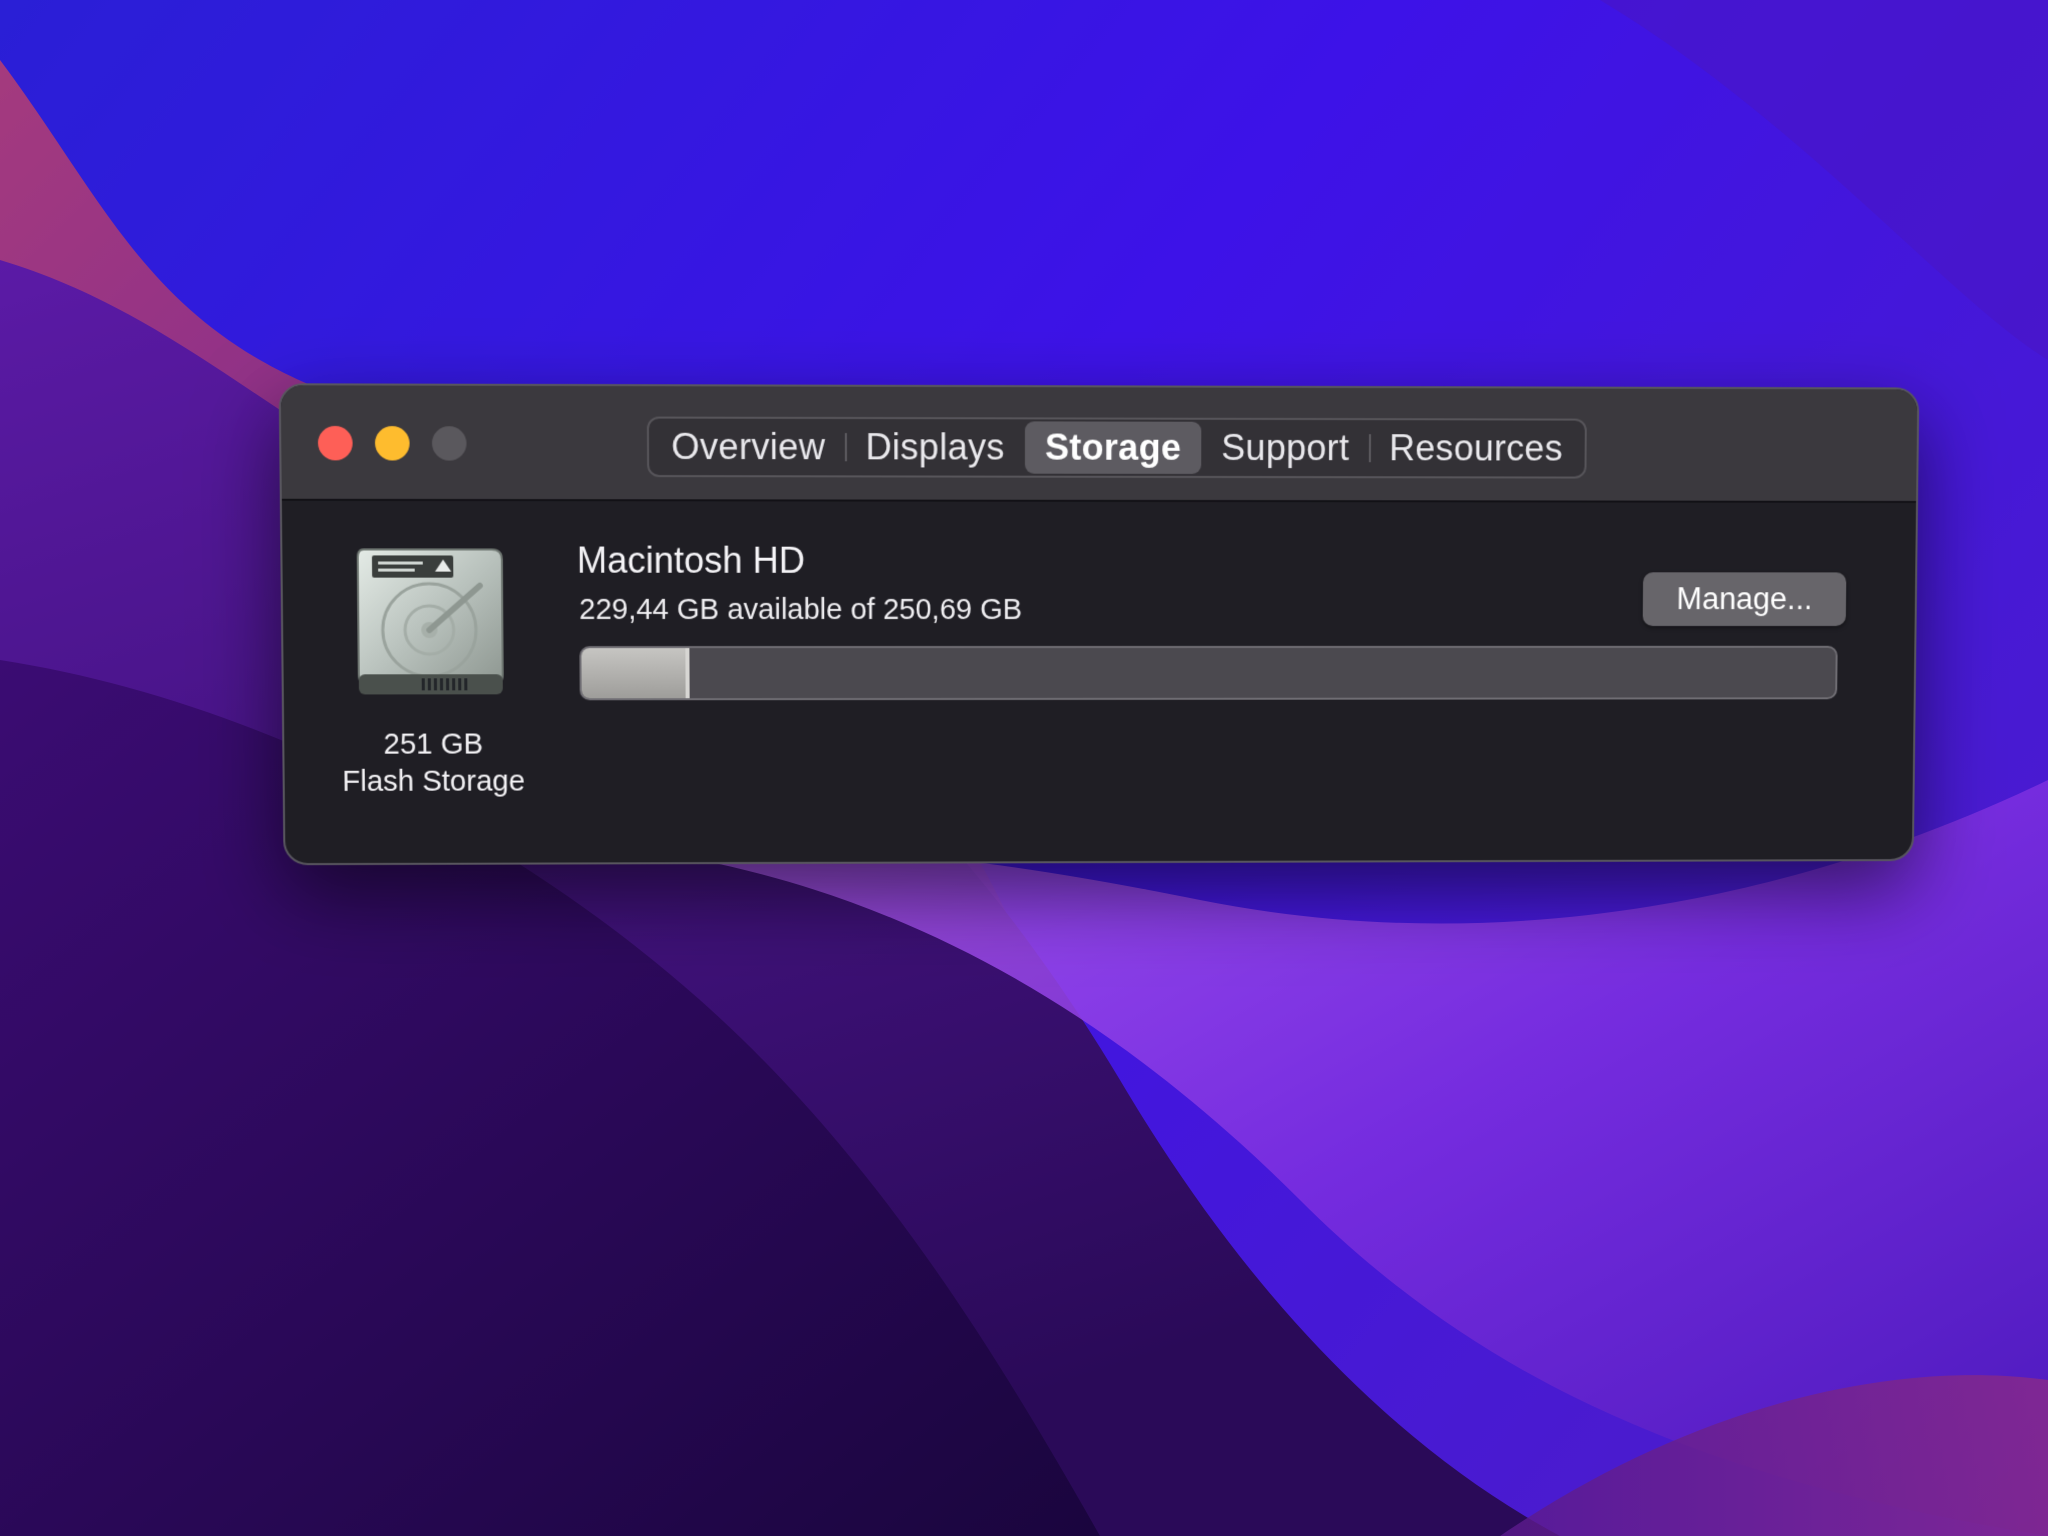 The image size is (2048, 1536). Describe the element at coordinates (449, 443) in the screenshot. I see `zoom-icon` at that location.